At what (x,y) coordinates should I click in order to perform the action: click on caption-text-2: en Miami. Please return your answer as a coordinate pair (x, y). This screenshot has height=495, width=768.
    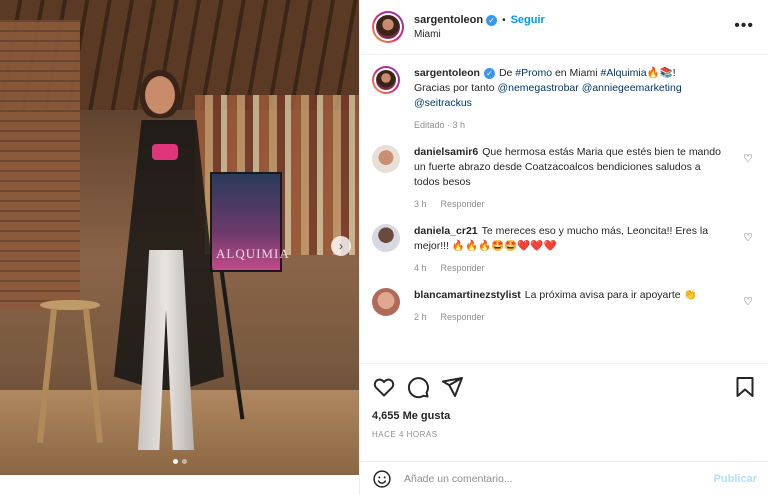
    Looking at the image, I should click on (576, 73).